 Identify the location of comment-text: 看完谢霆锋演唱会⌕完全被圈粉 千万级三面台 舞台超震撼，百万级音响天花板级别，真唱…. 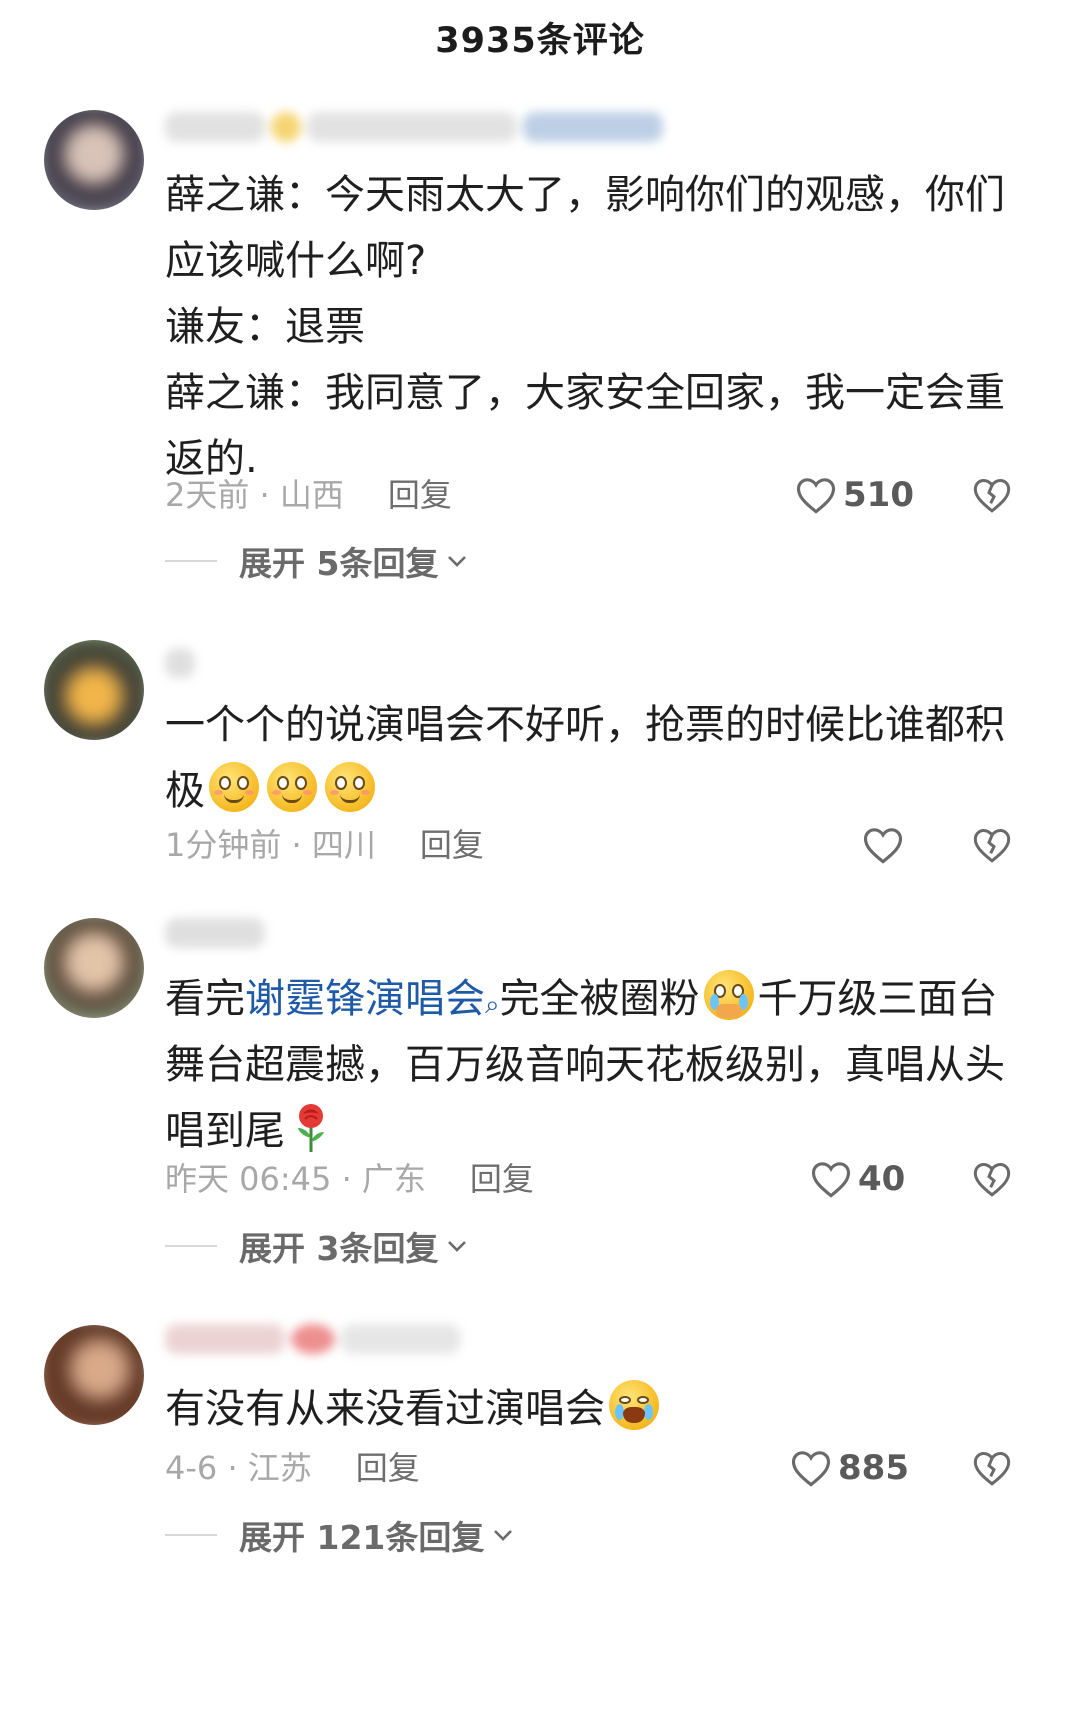
(605, 1065).